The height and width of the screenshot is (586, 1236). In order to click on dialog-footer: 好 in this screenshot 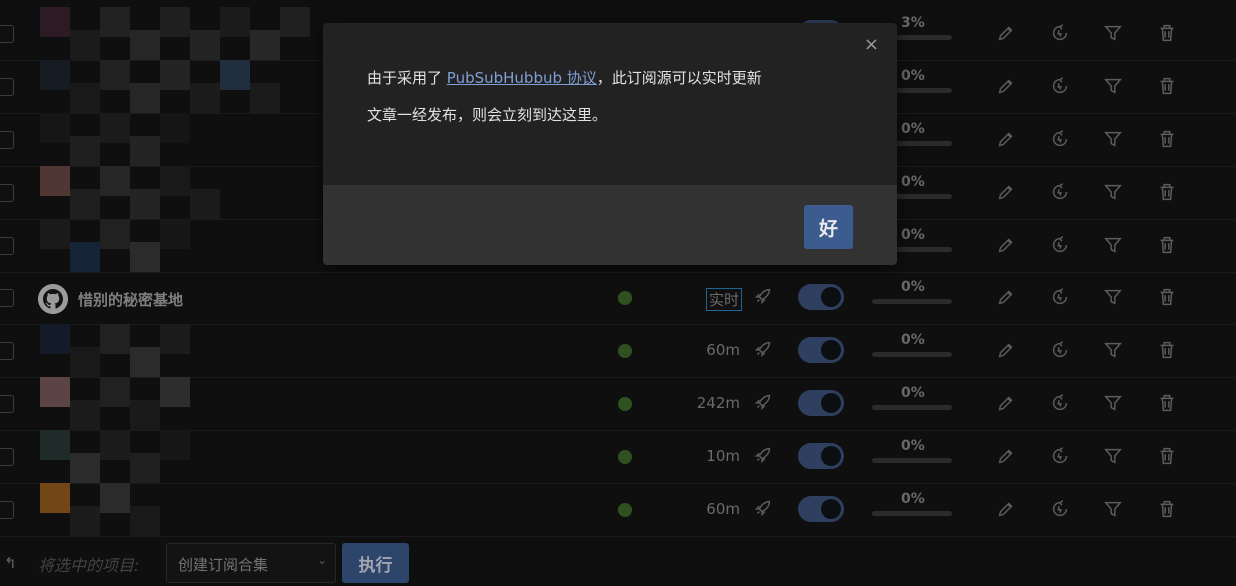, I will do `click(610, 225)`.